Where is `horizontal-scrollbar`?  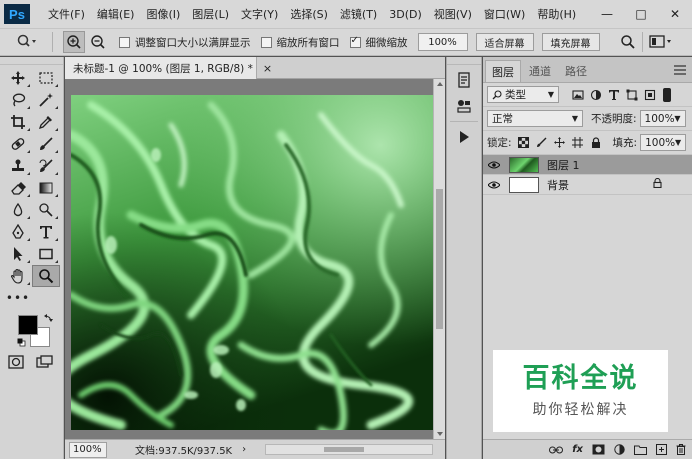 horizontal-scrollbar is located at coordinates (349, 449).